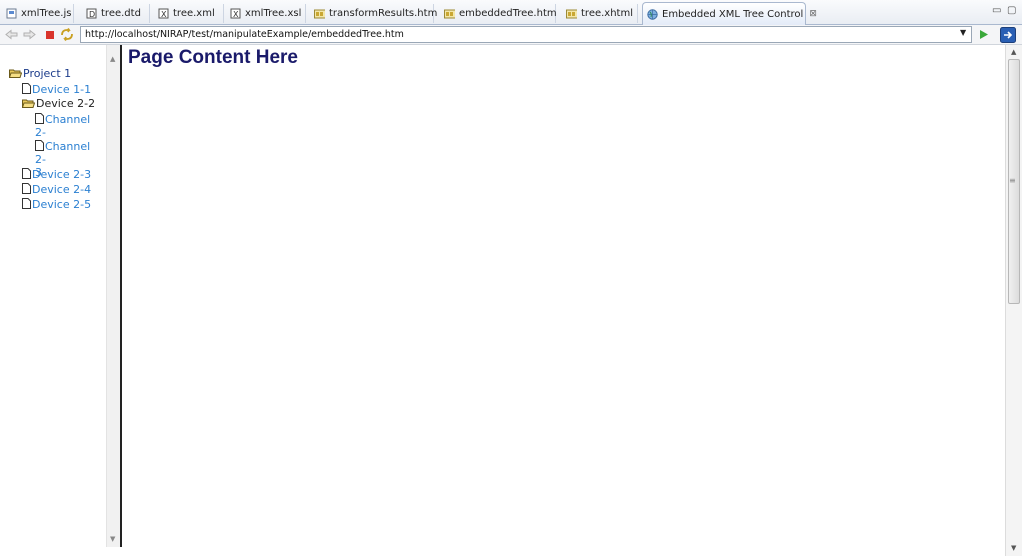 This screenshot has width=1022, height=556. What do you see at coordinates (1012, 180) in the screenshot?
I see `grip-icon: ≡` at bounding box center [1012, 180].